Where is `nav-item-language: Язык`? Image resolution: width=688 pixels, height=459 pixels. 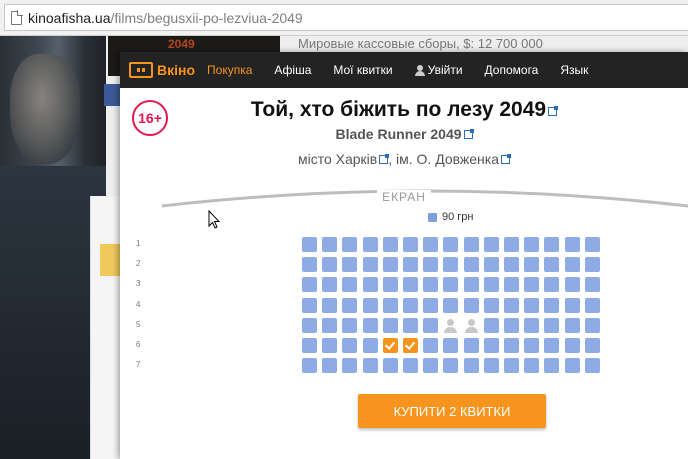
nav-item-language: Язык is located at coordinates (574, 70).